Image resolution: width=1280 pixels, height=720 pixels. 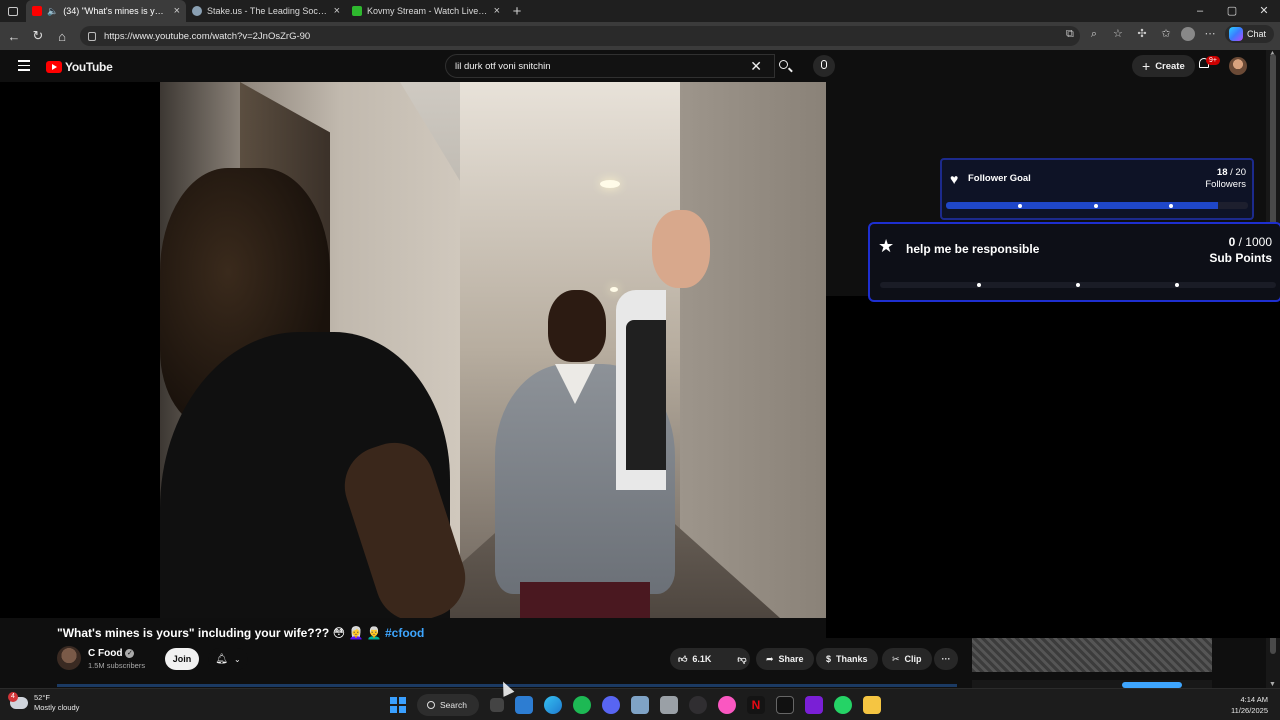 I want to click on sub-goal-title: help me be responsible, so click(x=973, y=249).